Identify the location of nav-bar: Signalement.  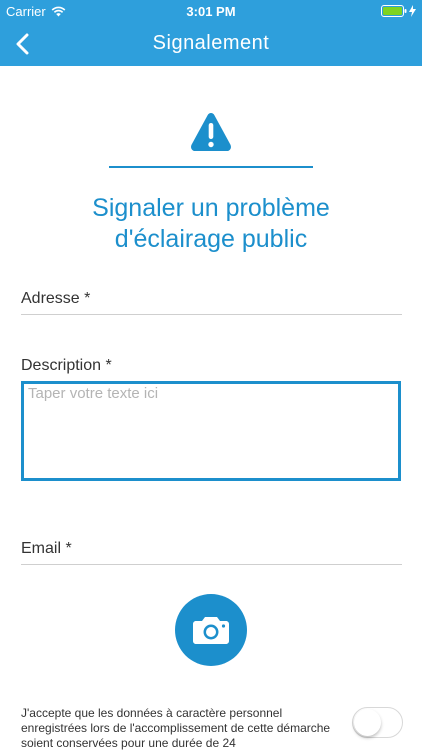
(211, 44).